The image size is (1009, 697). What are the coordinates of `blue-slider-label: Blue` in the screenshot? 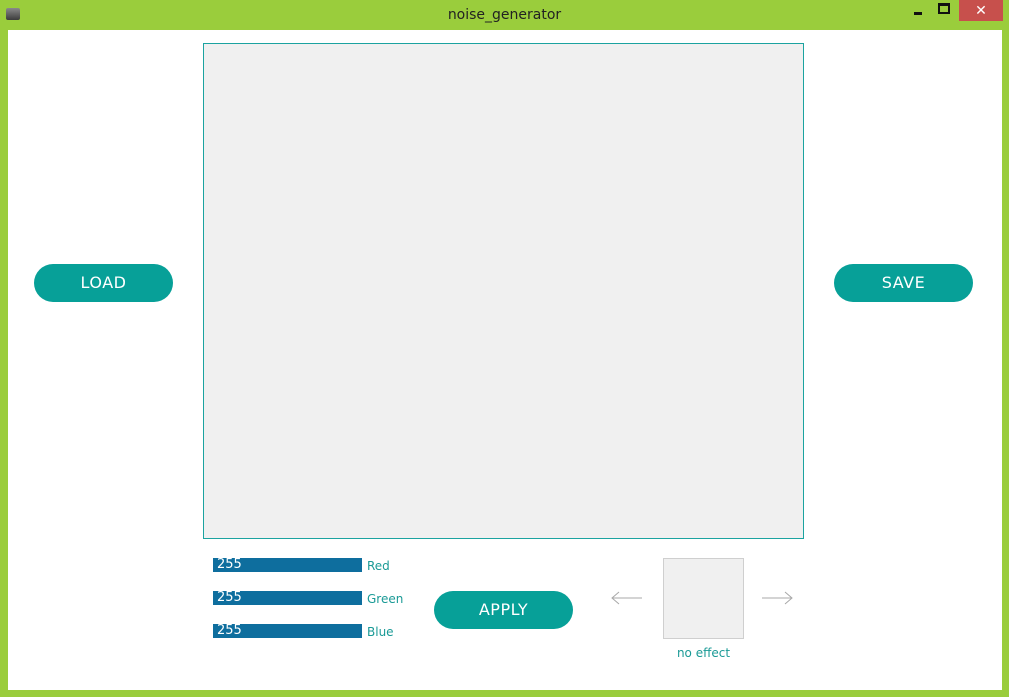 It's located at (380, 632).